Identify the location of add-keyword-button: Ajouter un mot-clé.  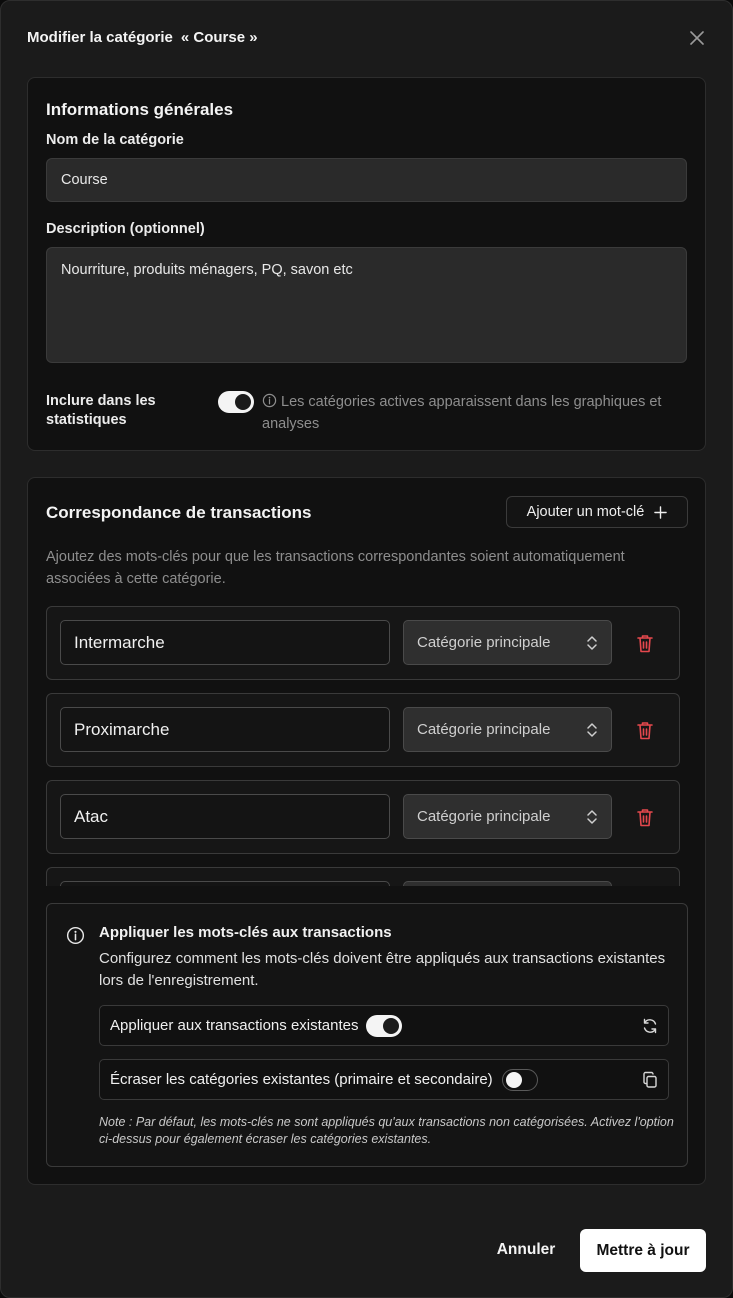
(597, 512).